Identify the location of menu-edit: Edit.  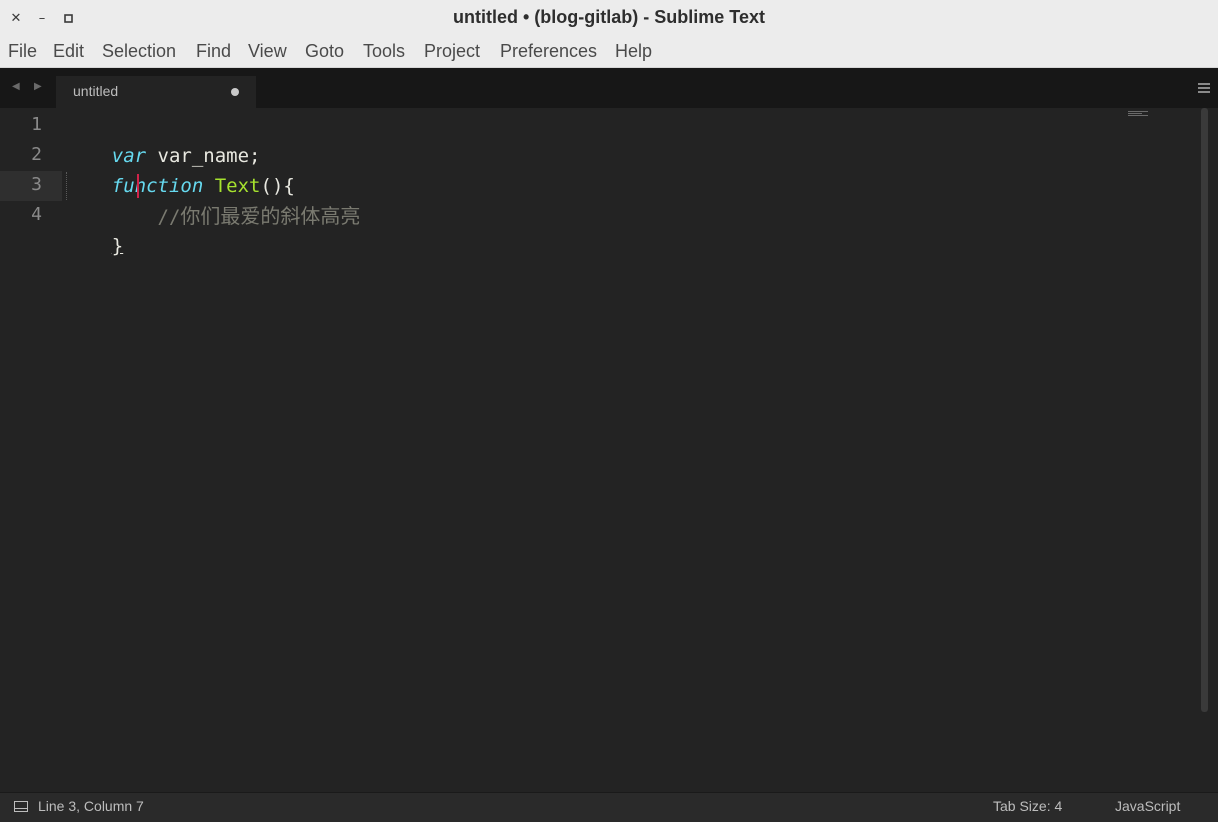
(68, 51).